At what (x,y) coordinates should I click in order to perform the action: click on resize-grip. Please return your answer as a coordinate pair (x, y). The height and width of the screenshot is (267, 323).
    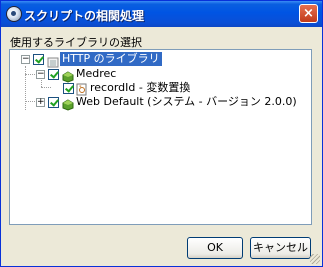
    Looking at the image, I should click on (315, 259).